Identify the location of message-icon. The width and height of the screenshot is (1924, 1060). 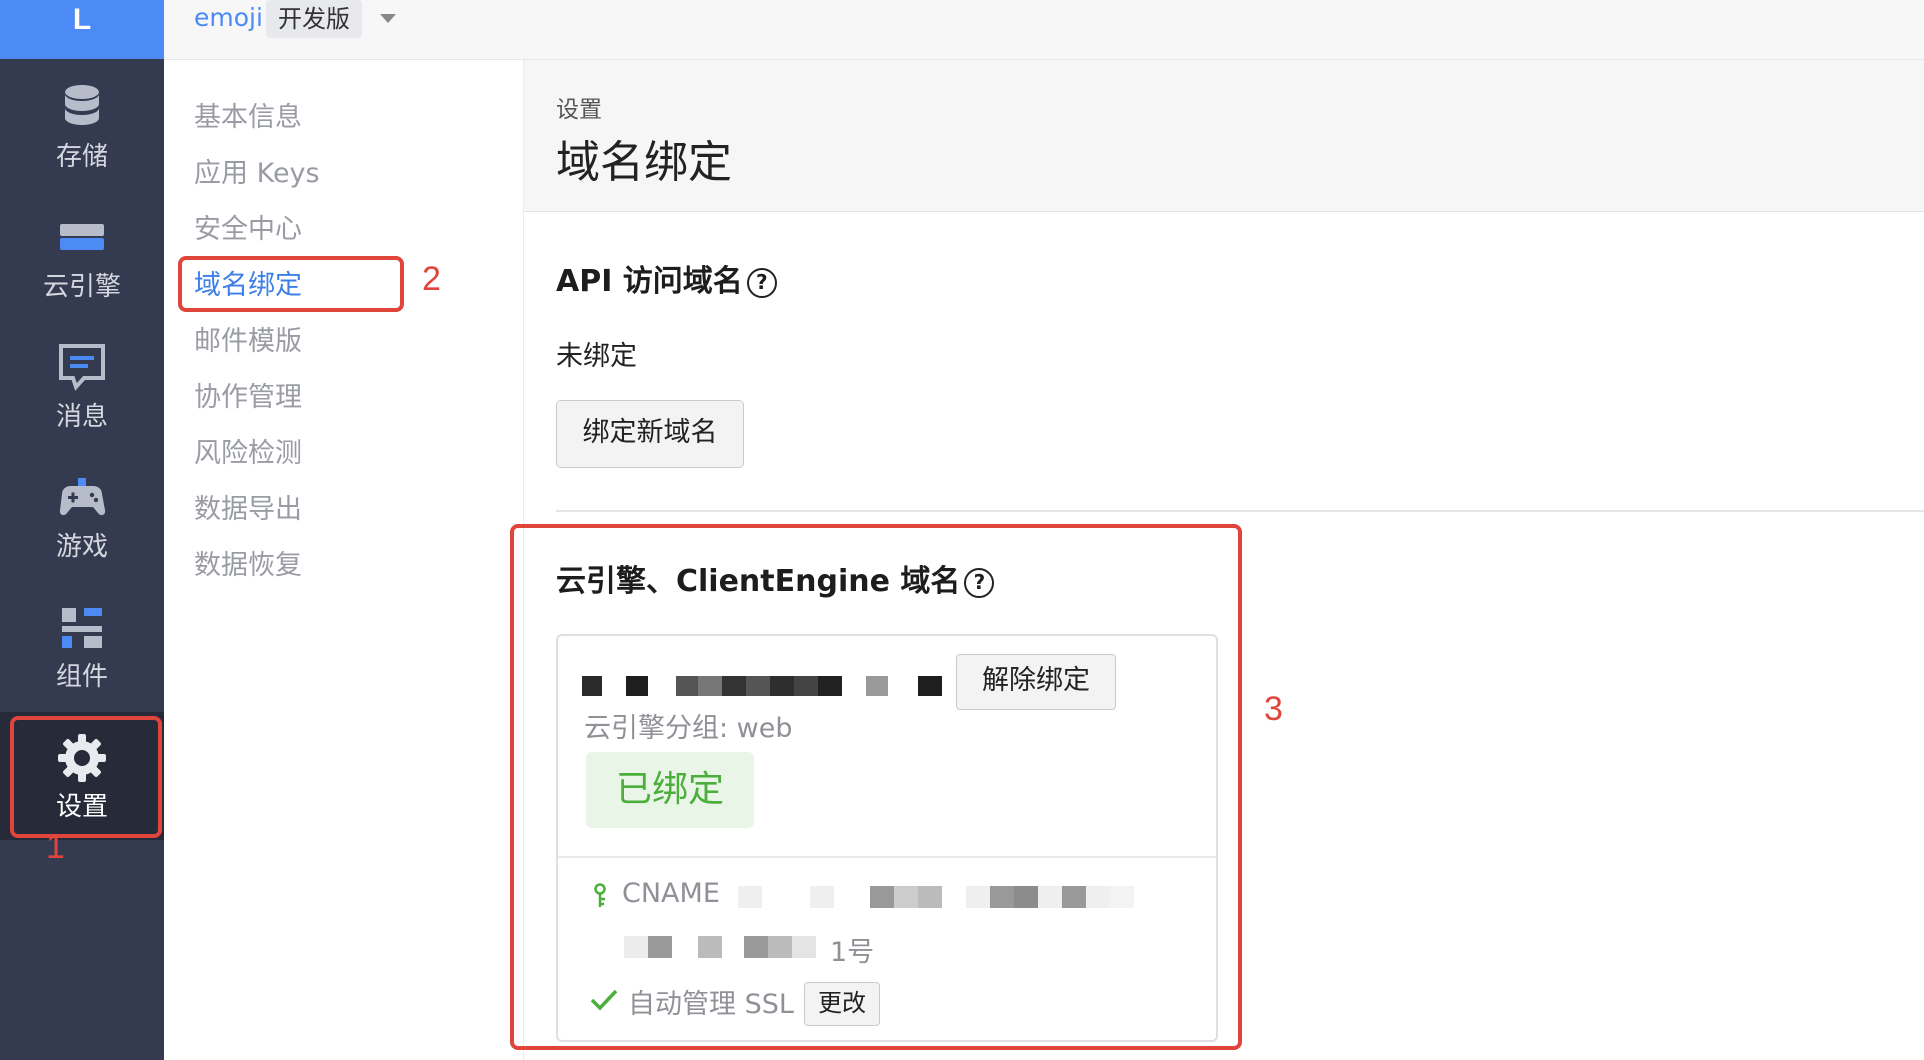
(82, 367).